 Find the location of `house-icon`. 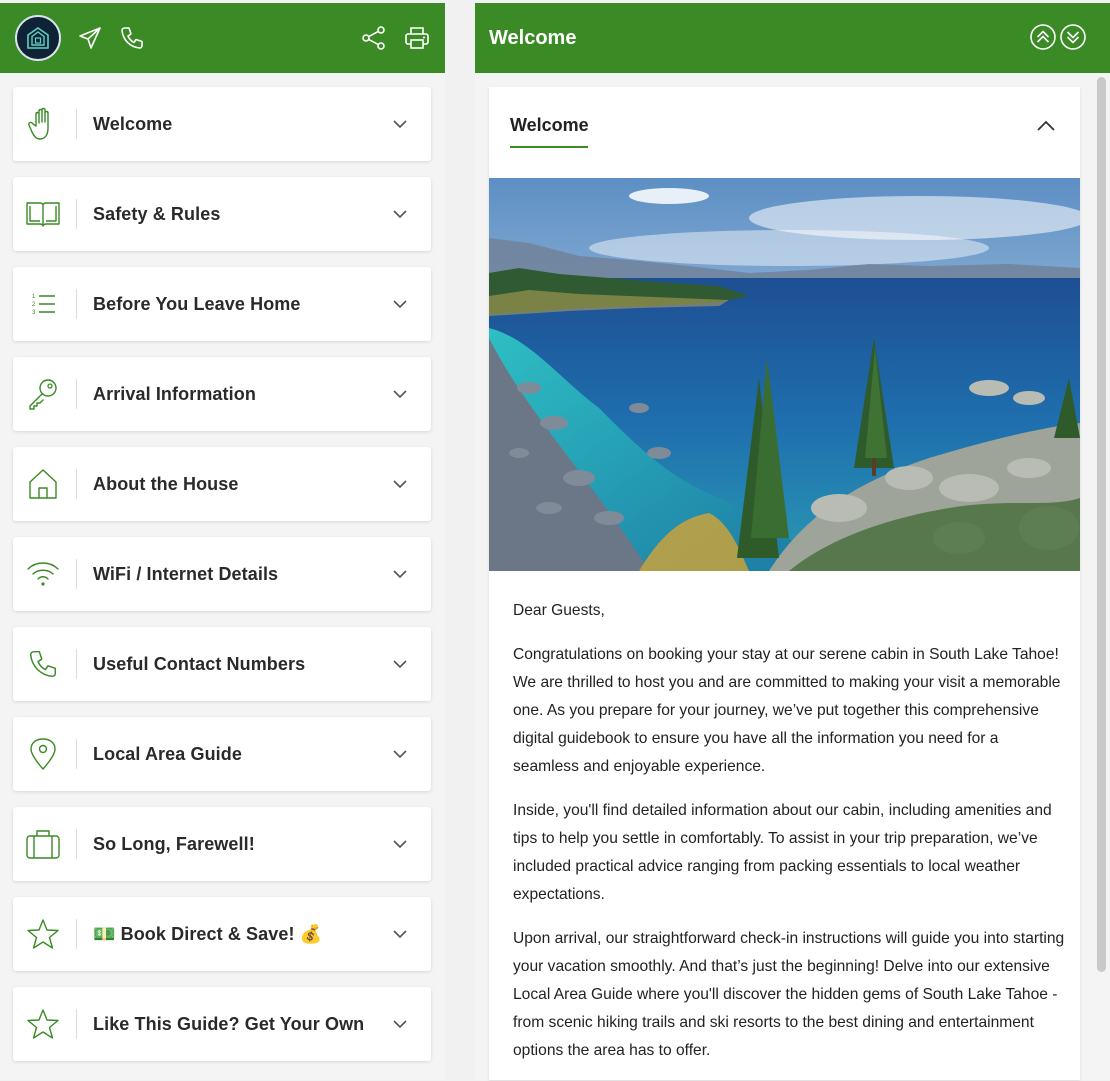

house-icon is located at coordinates (43, 484).